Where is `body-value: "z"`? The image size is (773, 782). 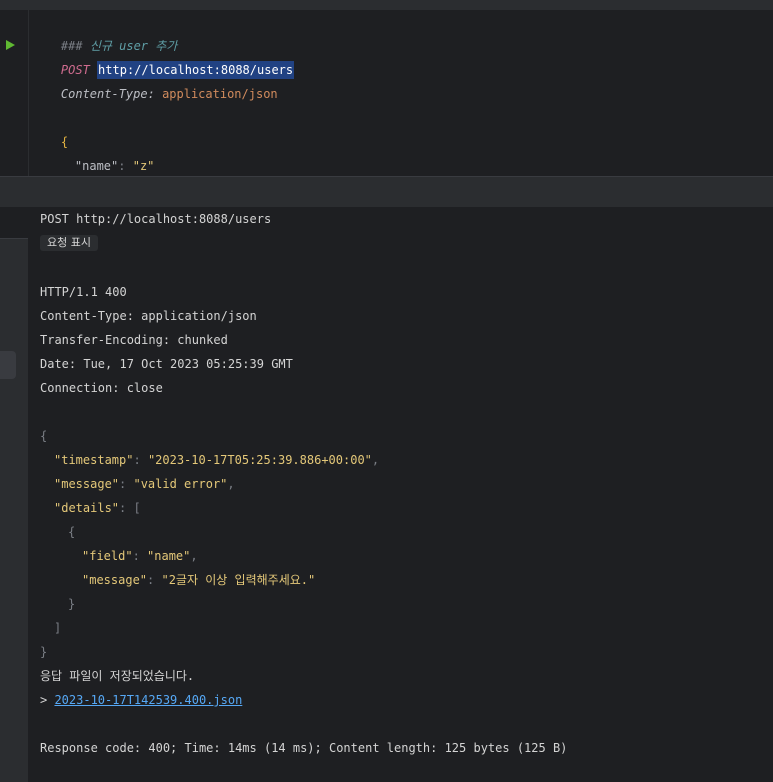 body-value: "z" is located at coordinates (143, 166).